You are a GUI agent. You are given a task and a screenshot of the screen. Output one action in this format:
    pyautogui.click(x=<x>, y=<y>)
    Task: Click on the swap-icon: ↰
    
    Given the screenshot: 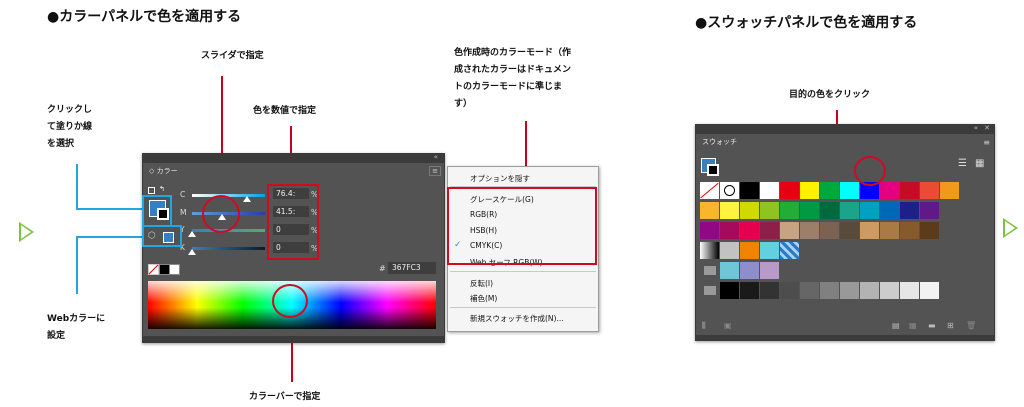 What is the action you would take?
    pyautogui.click(x=162, y=189)
    